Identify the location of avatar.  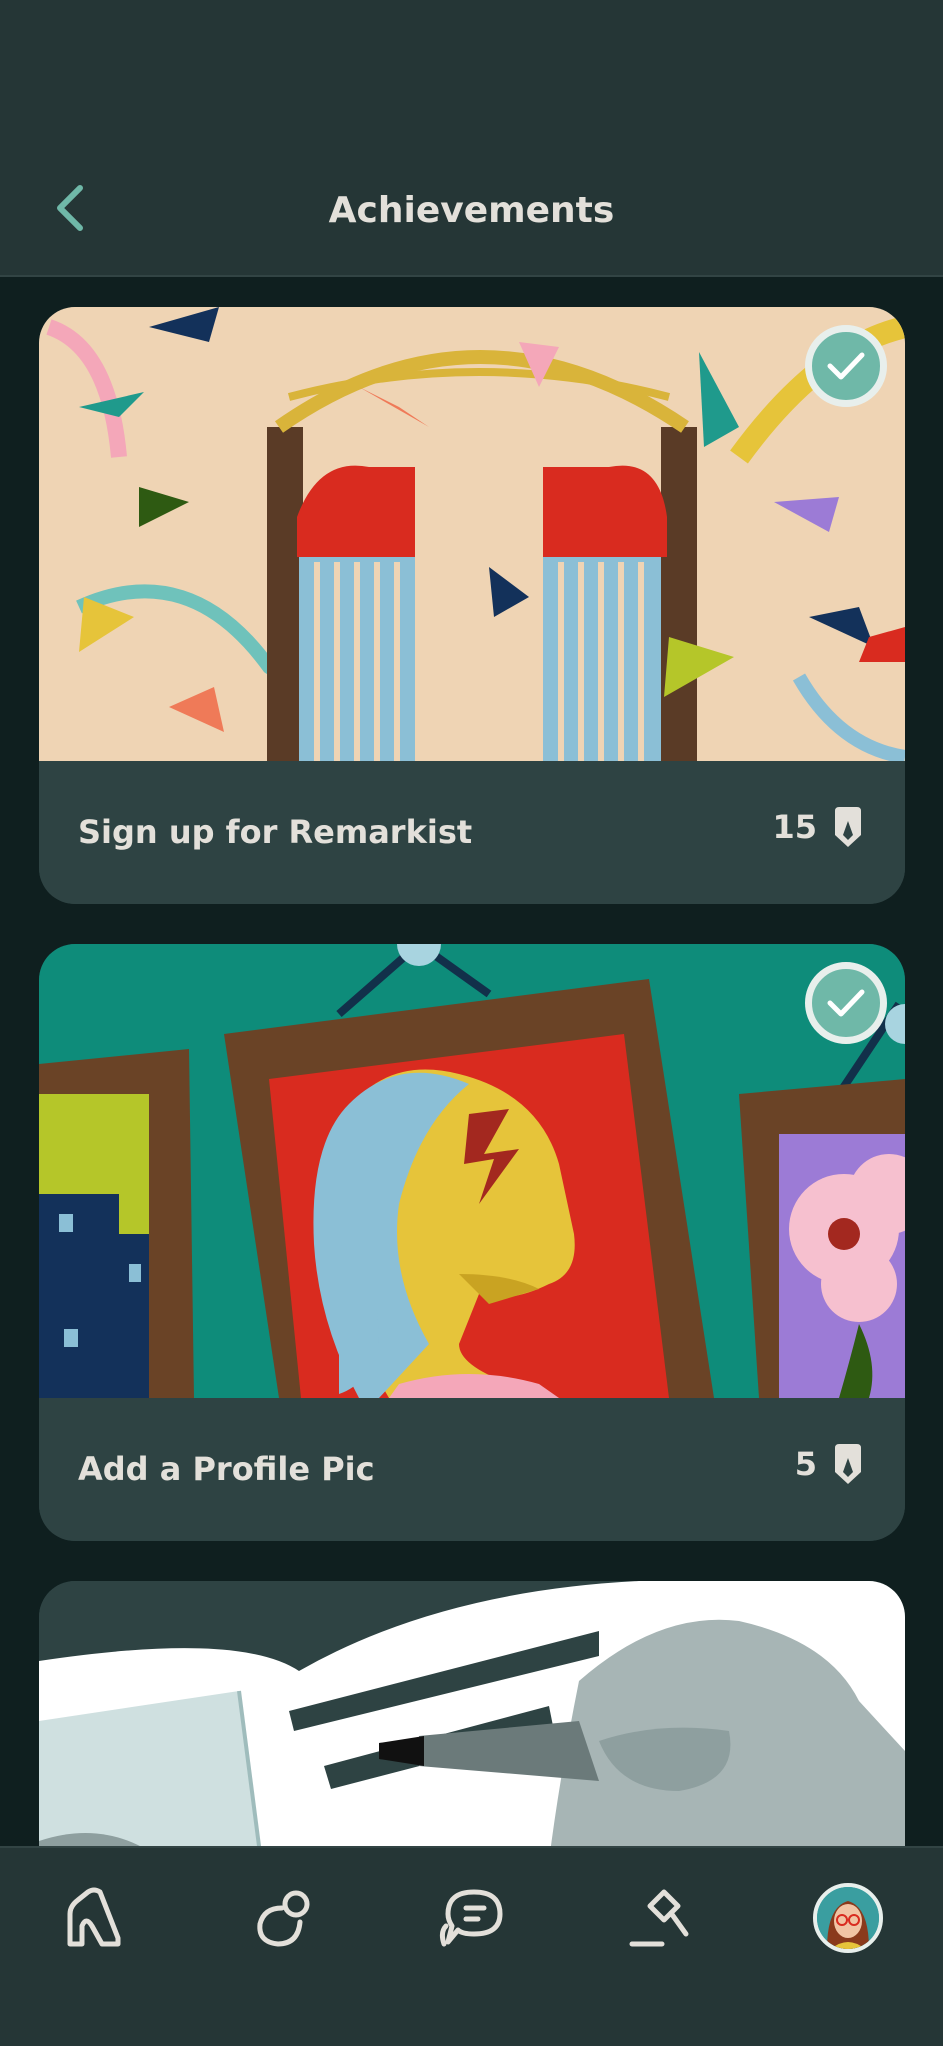
(848, 1918).